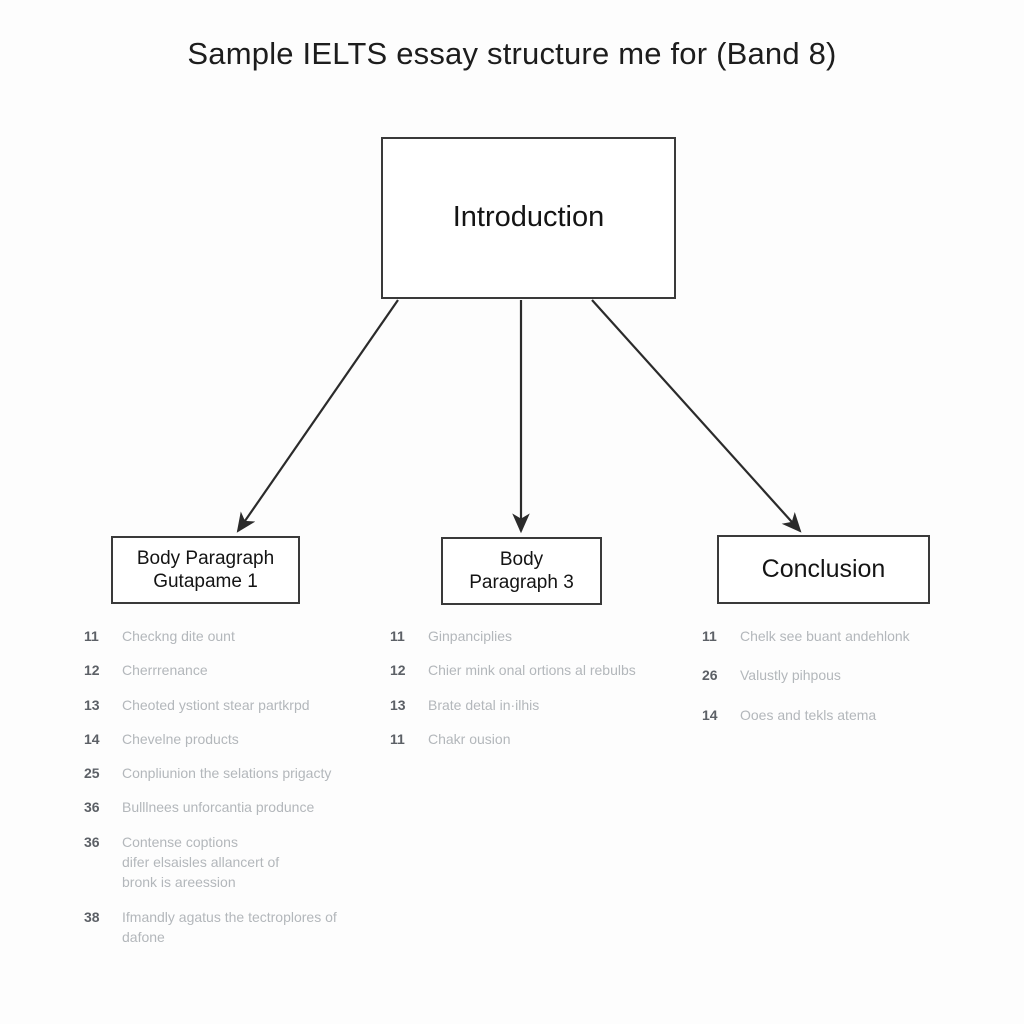 This screenshot has height=1024, width=1024. What do you see at coordinates (696, 416) in the screenshot?
I see `arrow-introduction-to-conclusion` at bounding box center [696, 416].